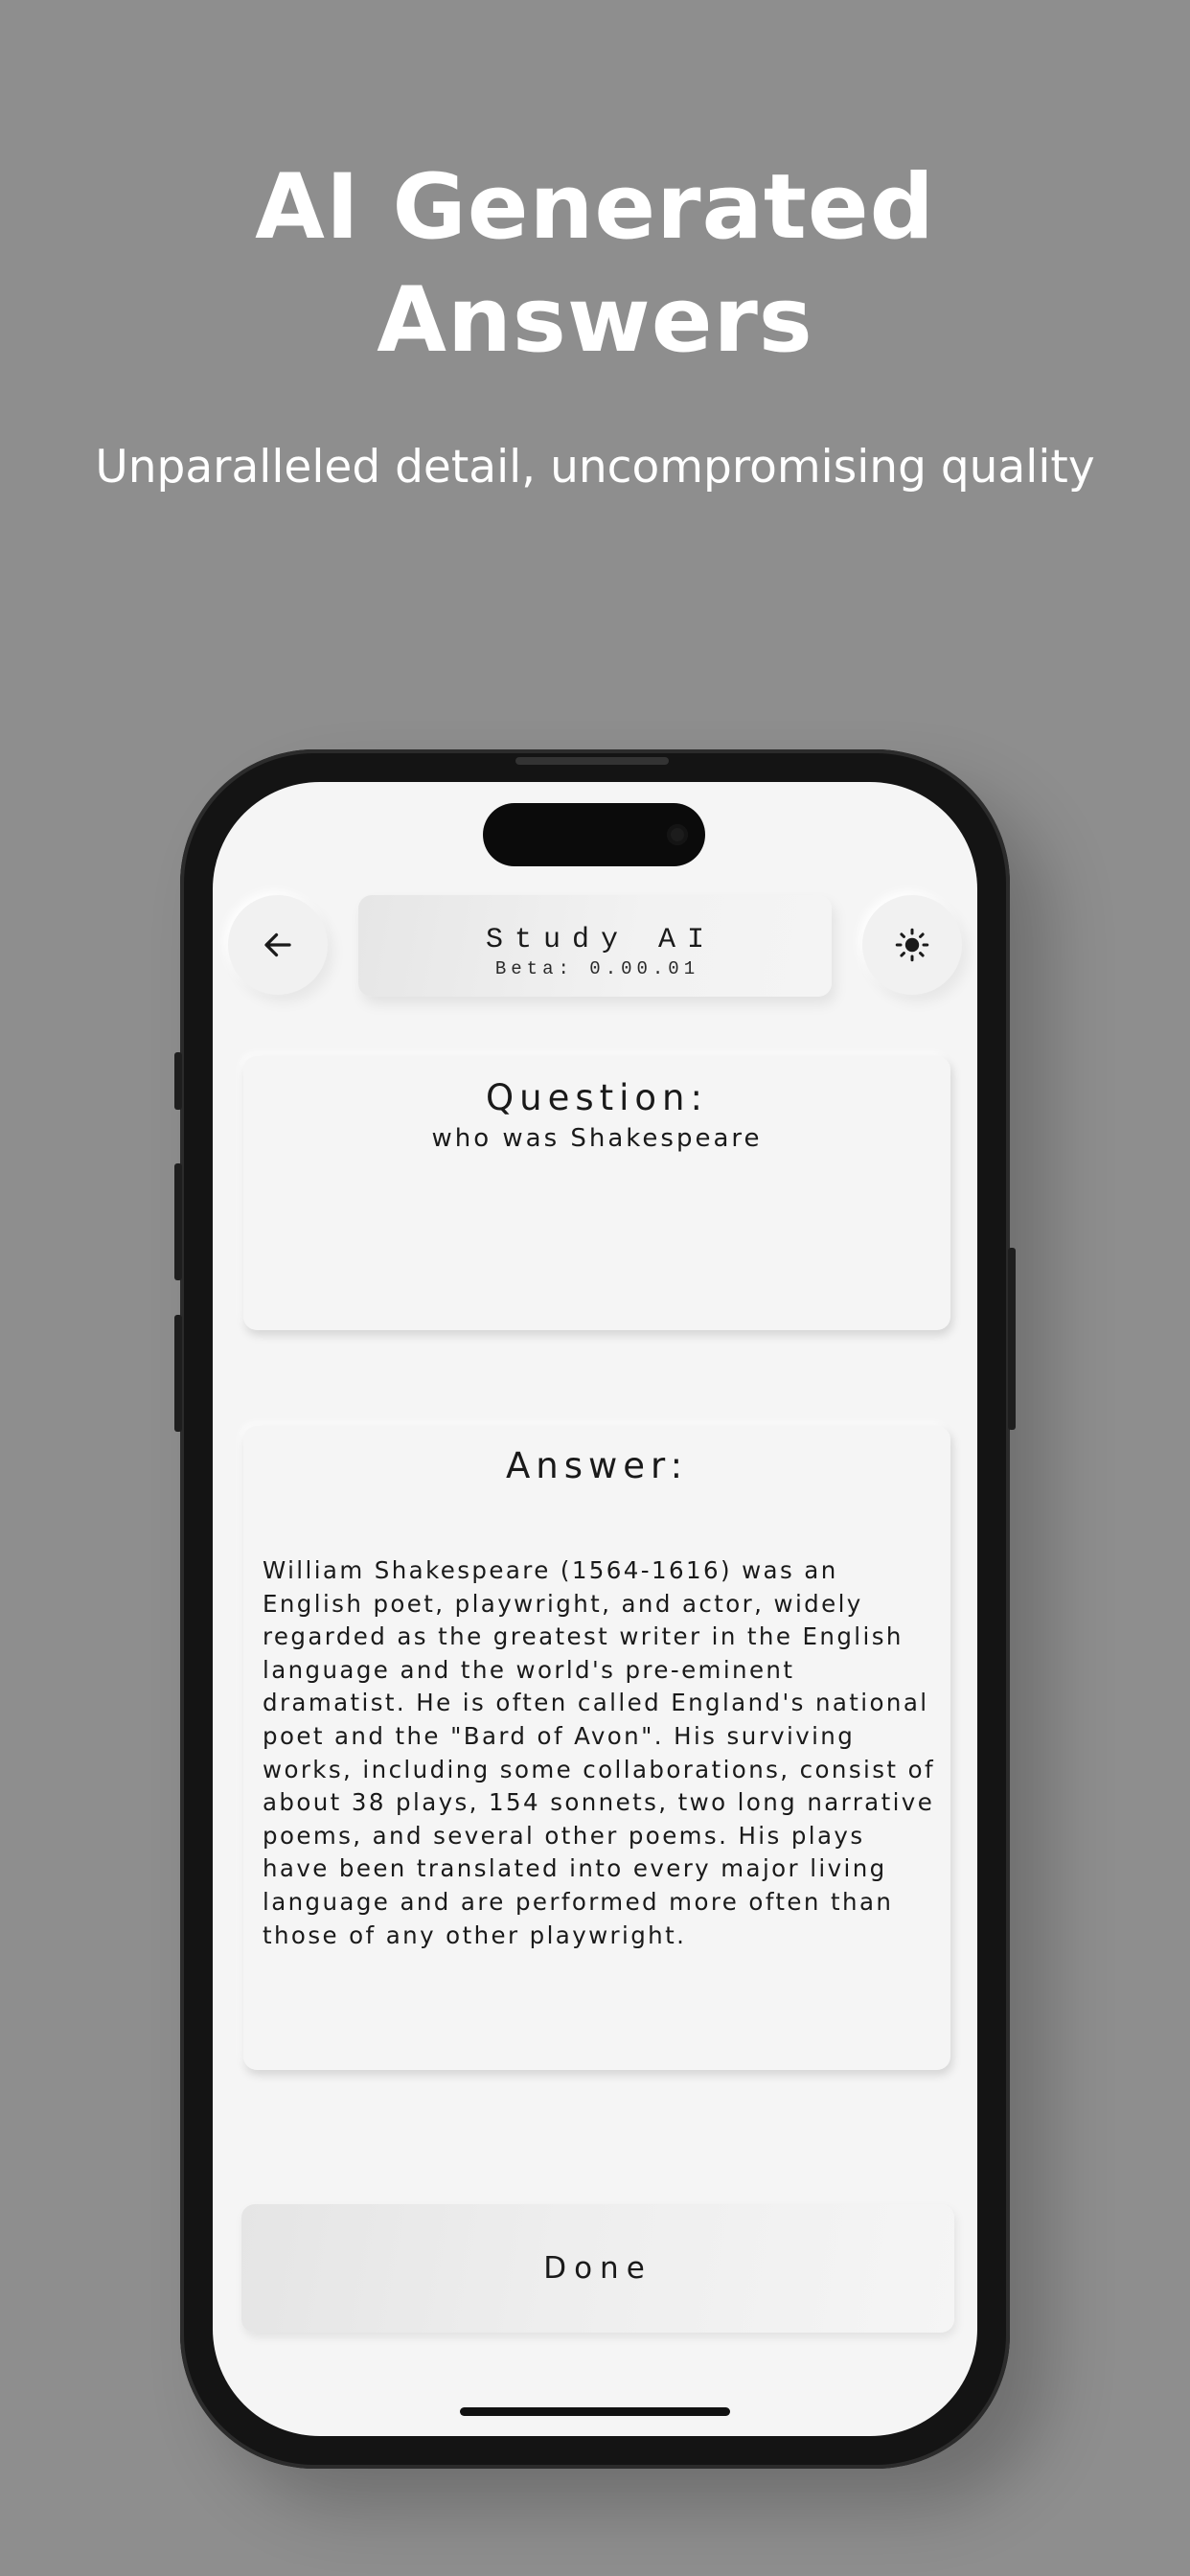 The width and height of the screenshot is (1190, 2576). Describe the element at coordinates (595, 2411) in the screenshot. I see `home-indicator` at that location.